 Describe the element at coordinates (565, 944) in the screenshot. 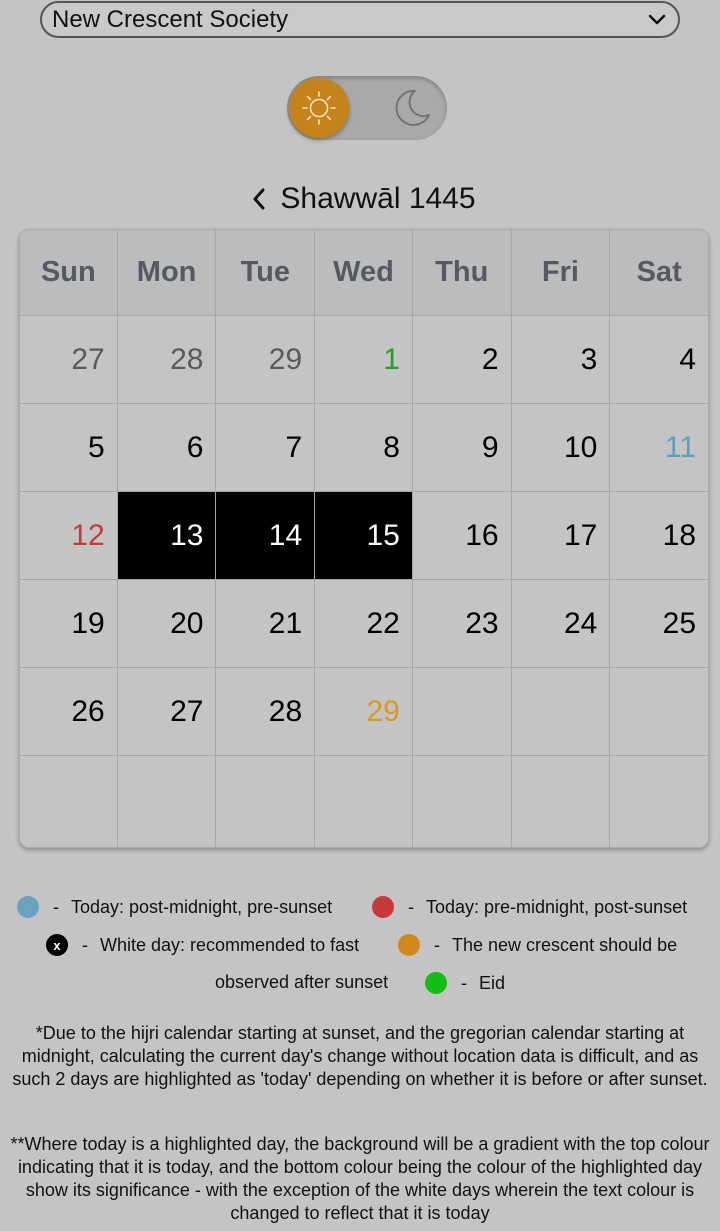

I see `legend-label-crescent-line1: The new crescent should be` at that location.